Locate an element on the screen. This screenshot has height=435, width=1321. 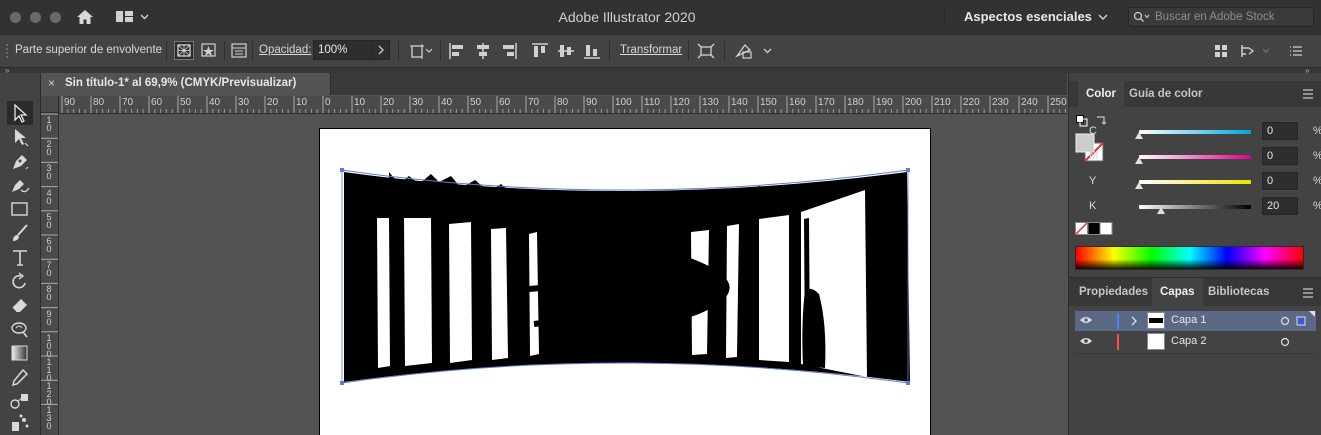
transform-link: Transformar is located at coordinates (651, 50).